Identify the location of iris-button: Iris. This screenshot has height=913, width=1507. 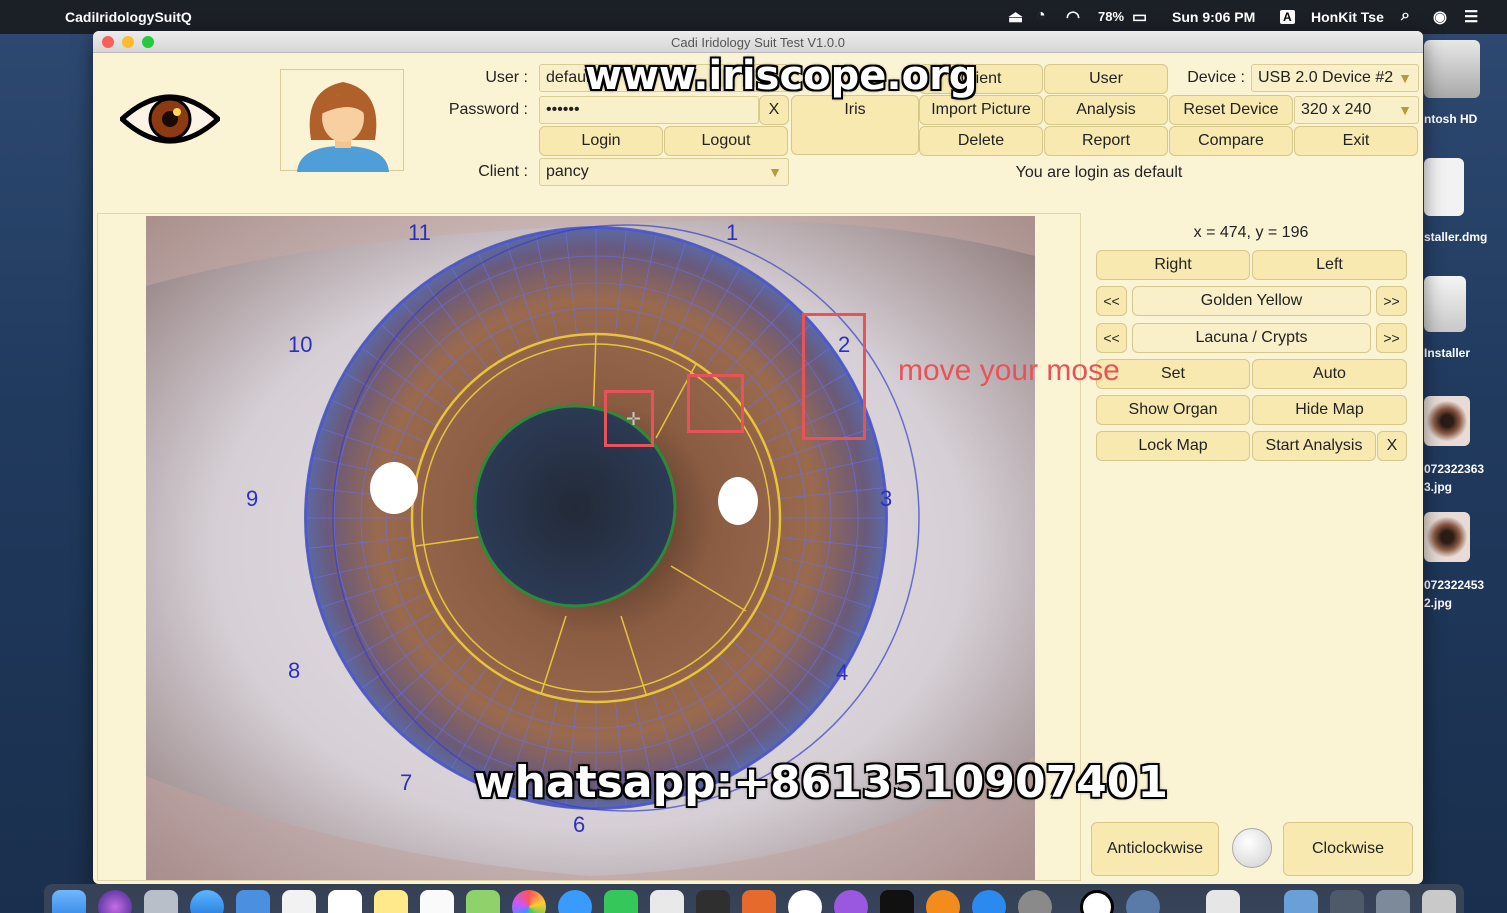
(855, 125).